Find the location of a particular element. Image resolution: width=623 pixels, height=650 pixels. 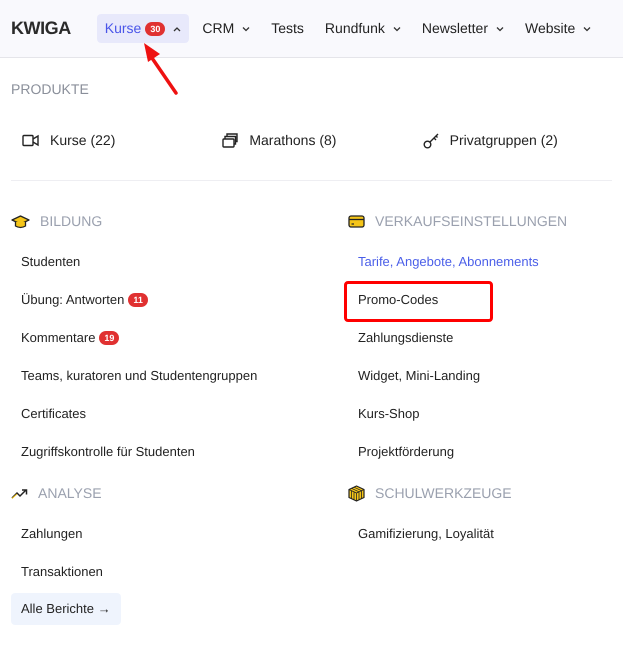

product-link: Kurse (22) is located at coordinates (111, 140).